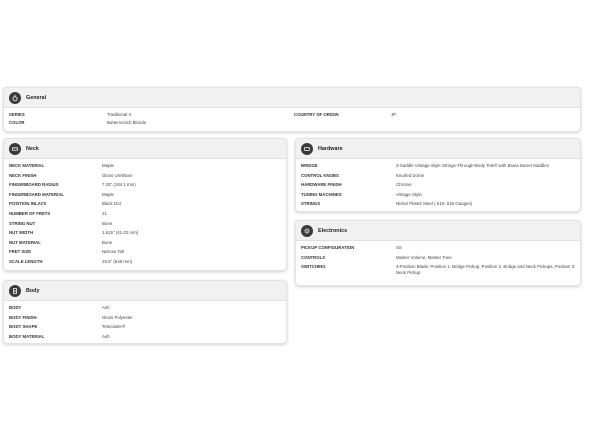  What do you see at coordinates (309, 165) in the screenshot?
I see `spec-label: BRIDGE` at bounding box center [309, 165].